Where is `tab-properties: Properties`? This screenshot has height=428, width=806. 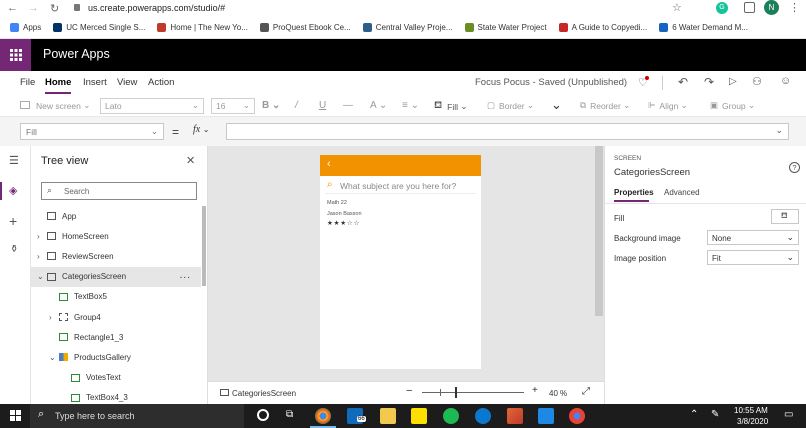 tab-properties: Properties is located at coordinates (634, 192).